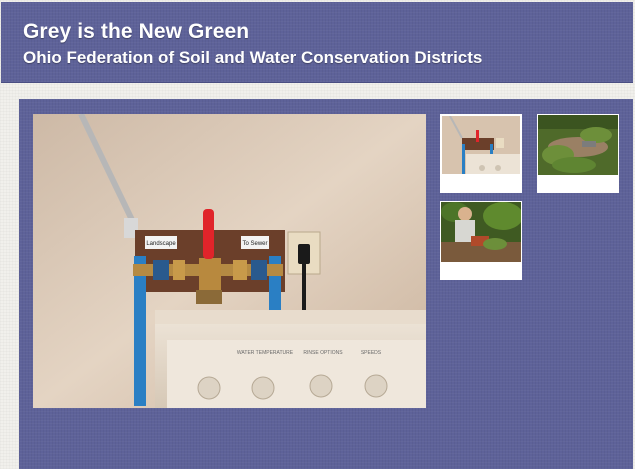 The width and height of the screenshot is (635, 469). I want to click on gardener-photo-thumb-icon, so click(481, 232).